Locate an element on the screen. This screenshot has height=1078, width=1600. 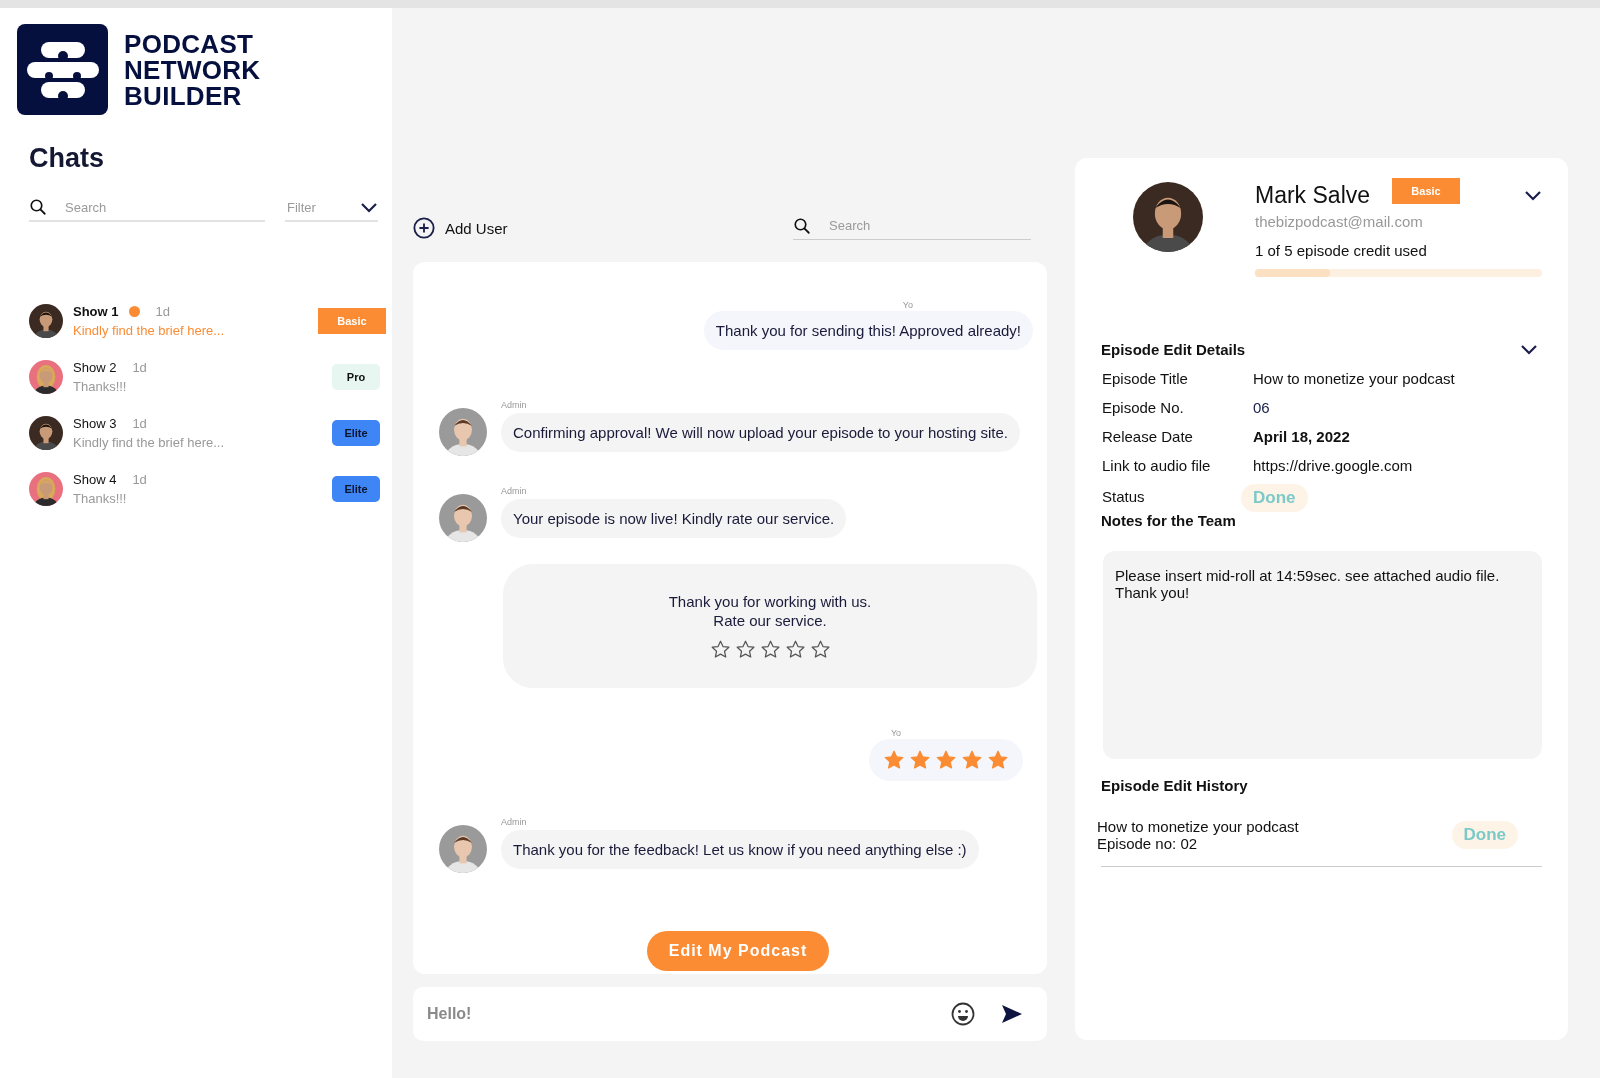
section-title: Notes for the Team is located at coordinates (1169, 520).